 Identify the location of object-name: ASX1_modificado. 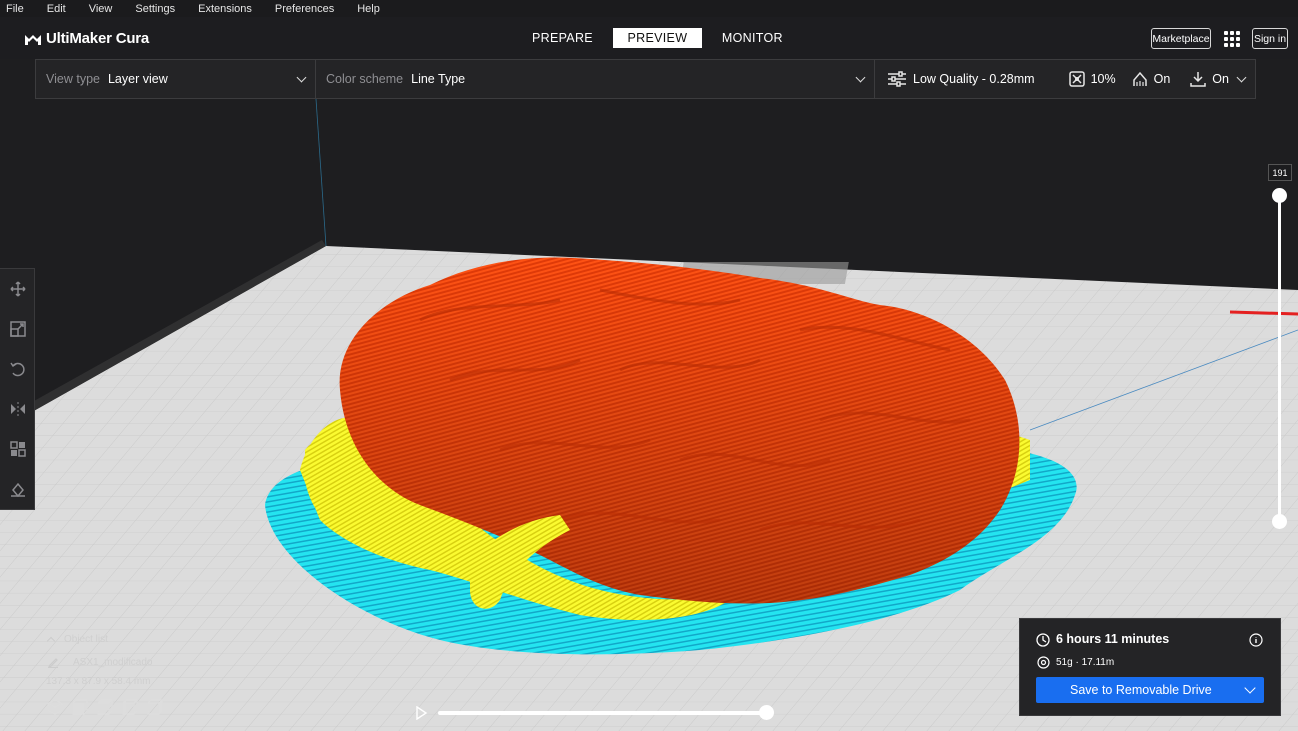
(113, 662).